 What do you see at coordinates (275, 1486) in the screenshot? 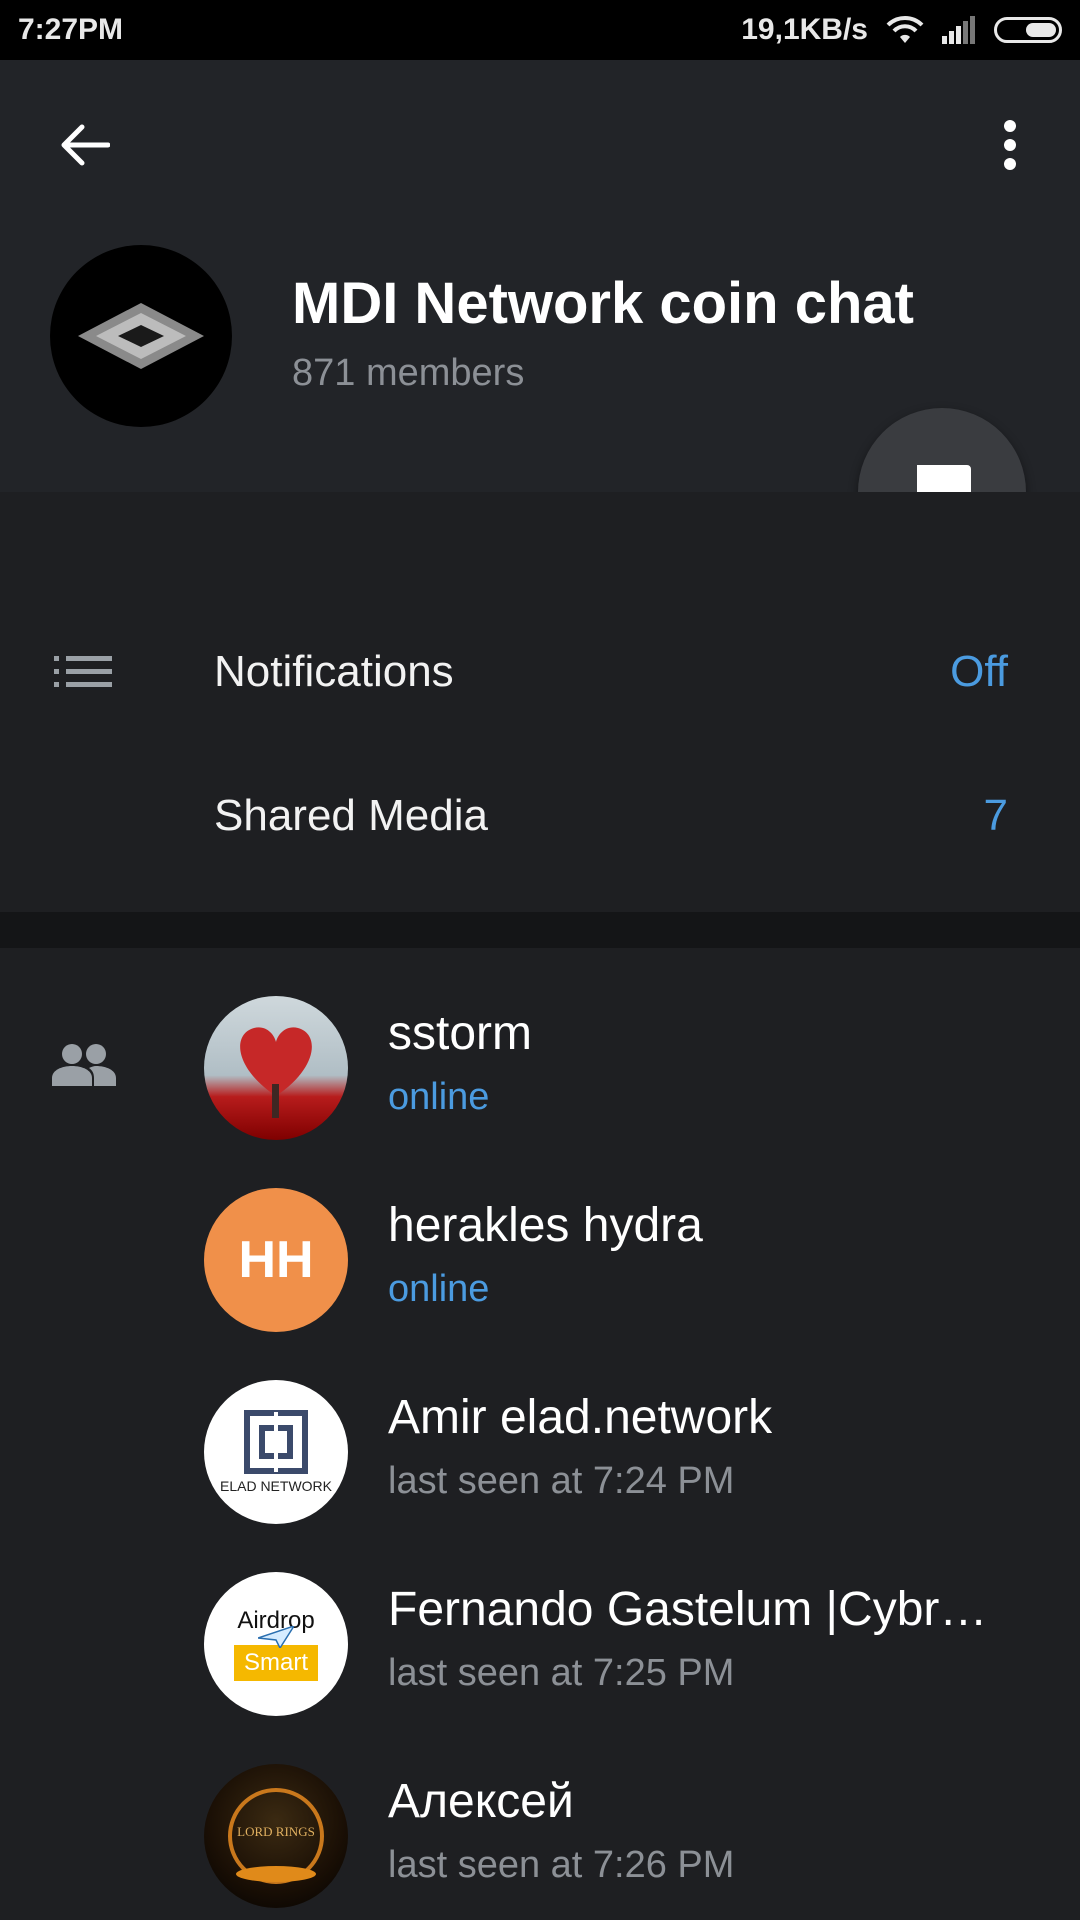
I see `avatar-logo-text: ELAD NETWORK` at bounding box center [275, 1486].